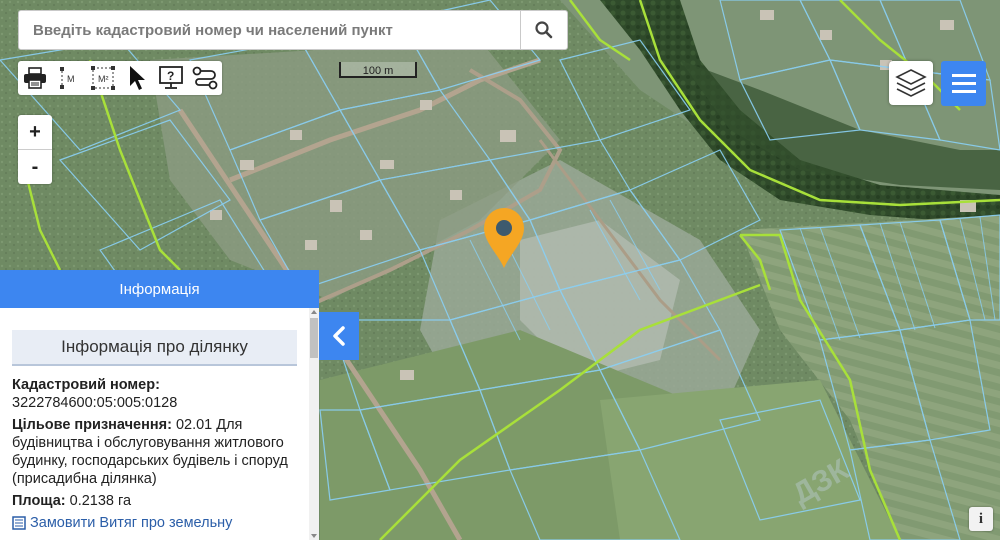 The height and width of the screenshot is (540, 1000). What do you see at coordinates (159, 289) in the screenshot?
I see `panel-header: Інформація` at bounding box center [159, 289].